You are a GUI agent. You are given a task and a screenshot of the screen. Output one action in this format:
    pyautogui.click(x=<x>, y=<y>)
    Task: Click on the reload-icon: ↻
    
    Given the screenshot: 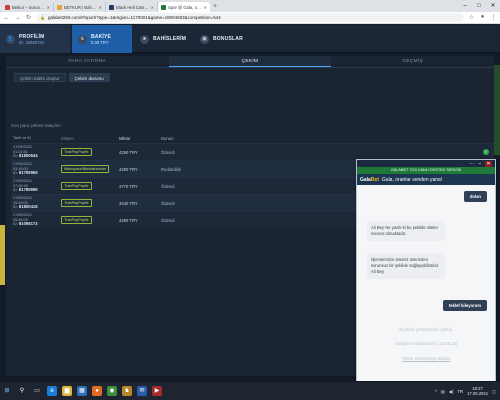 What is the action you would take?
    pyautogui.click(x=28, y=17)
    